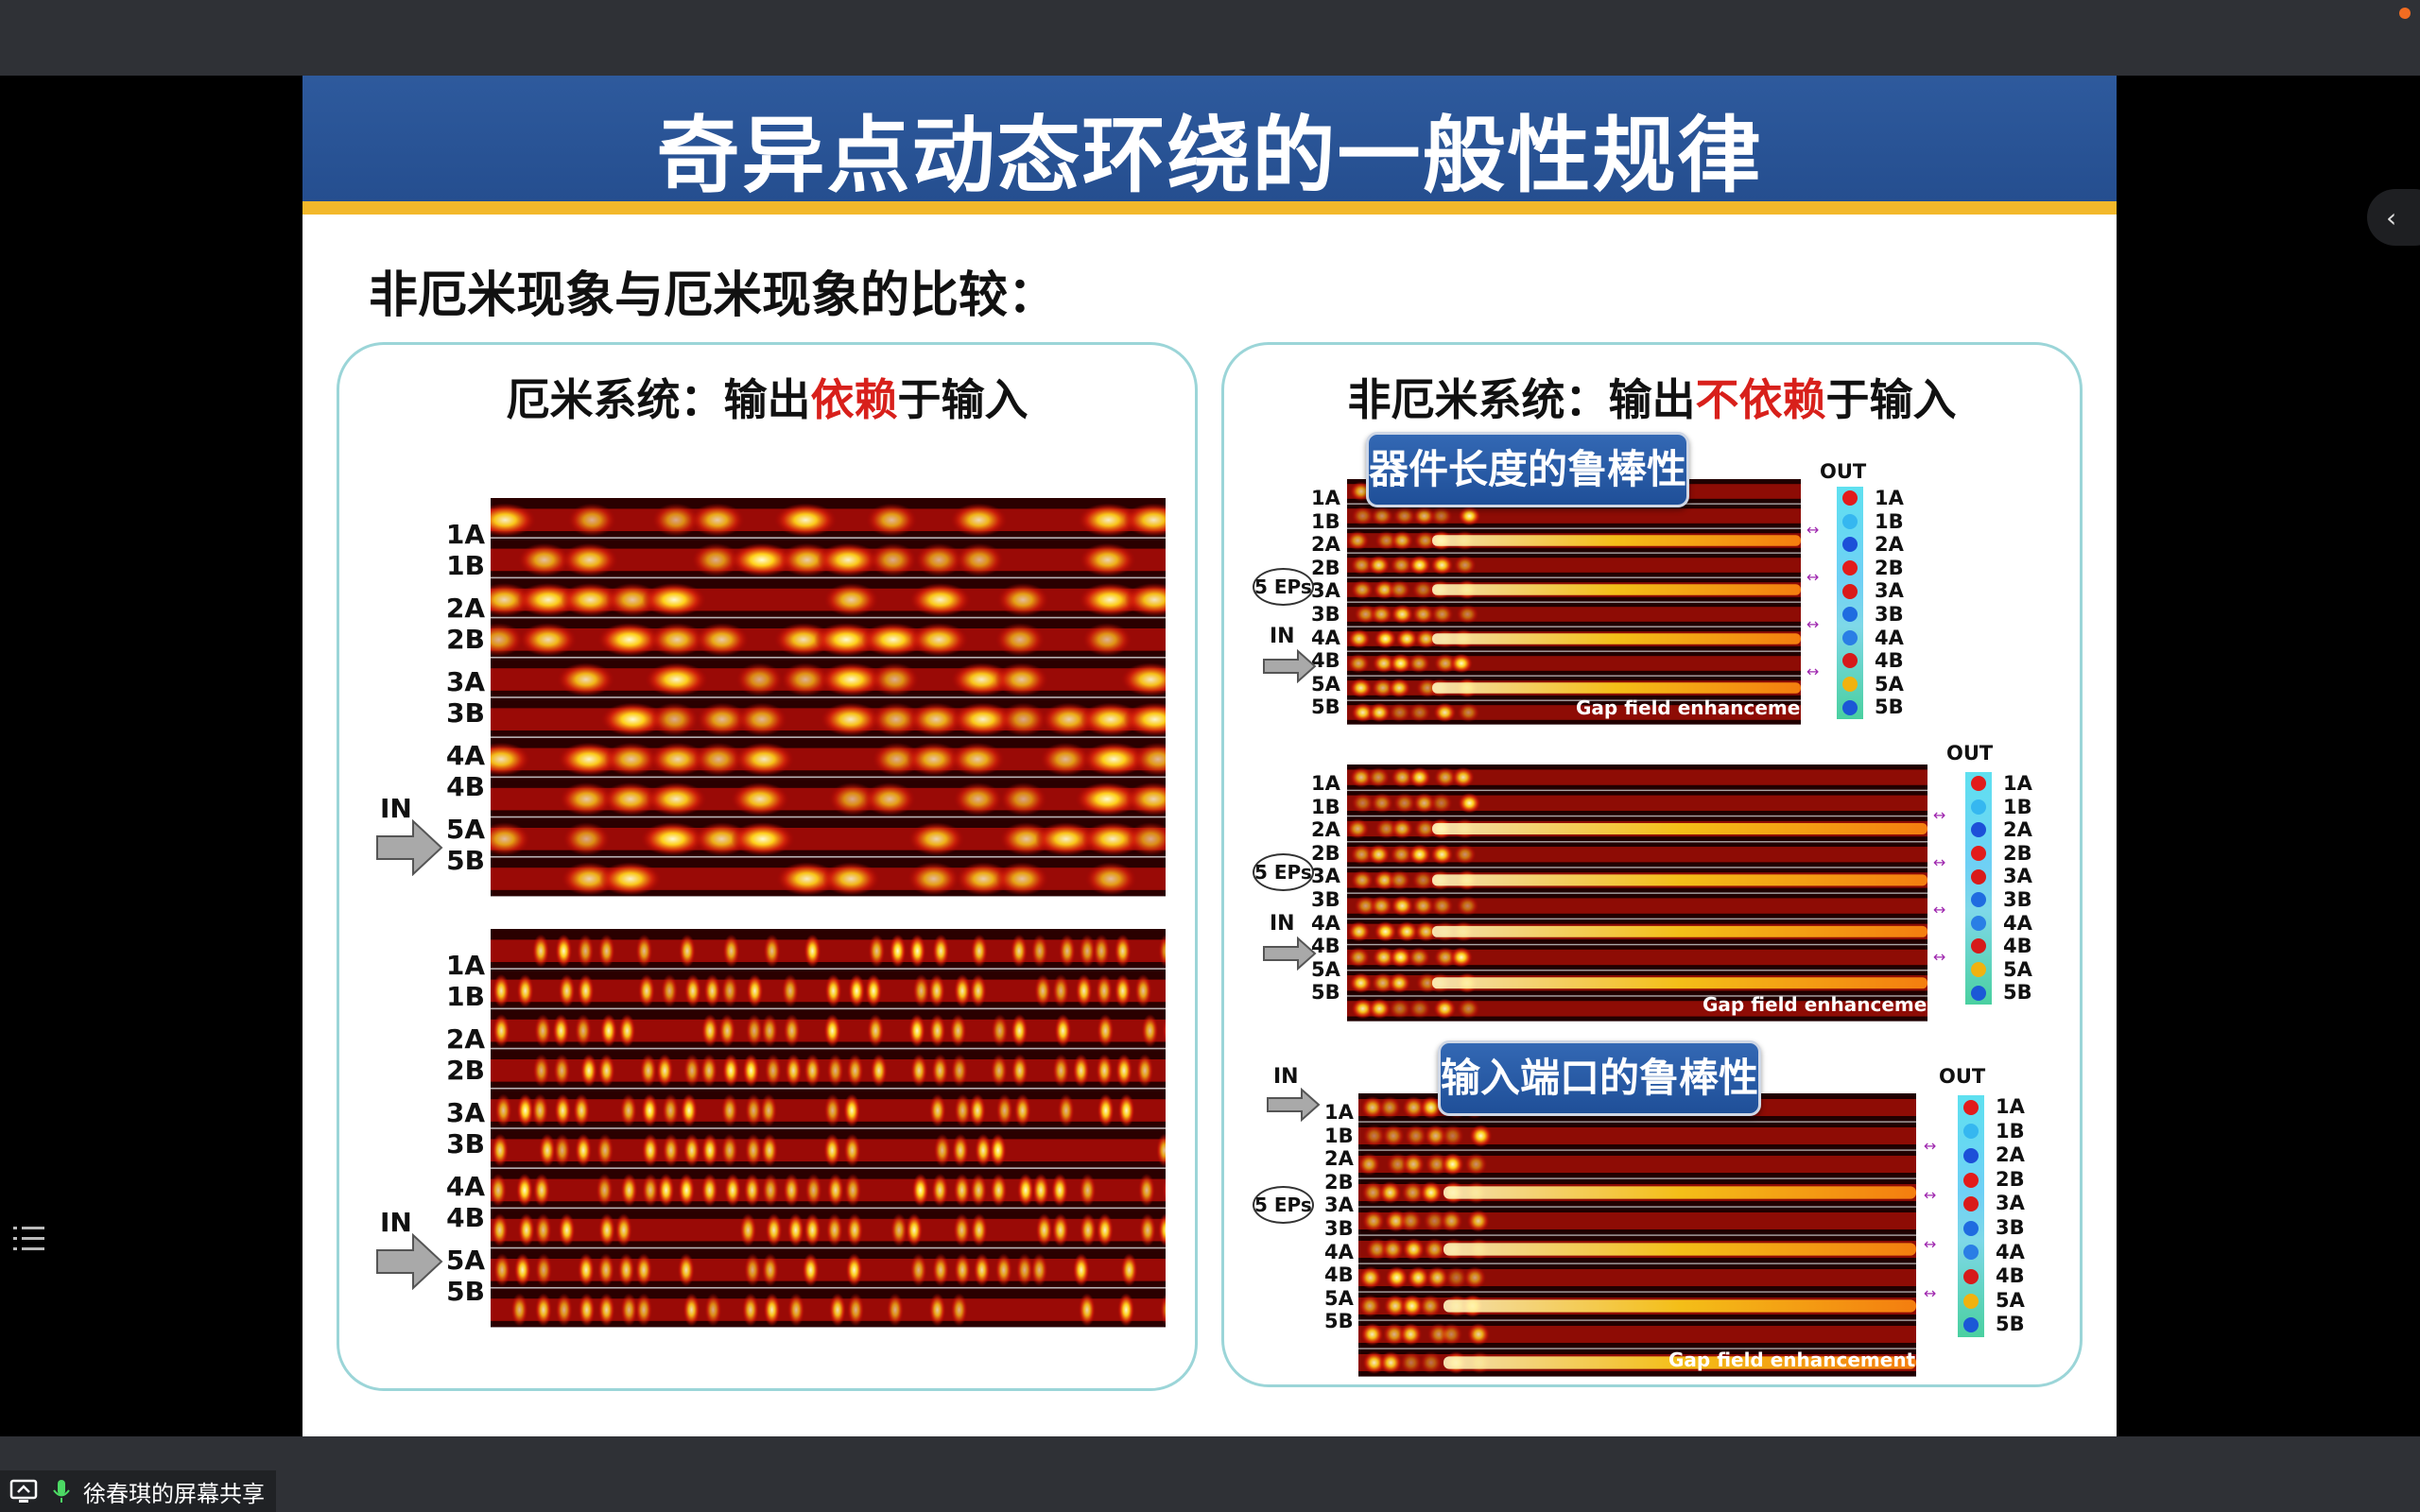 Image resolution: width=2420 pixels, height=1512 pixels. What do you see at coordinates (767, 399) in the screenshot?
I see `hermitian-heading: 厄米系统：输出依赖于输入` at bounding box center [767, 399].